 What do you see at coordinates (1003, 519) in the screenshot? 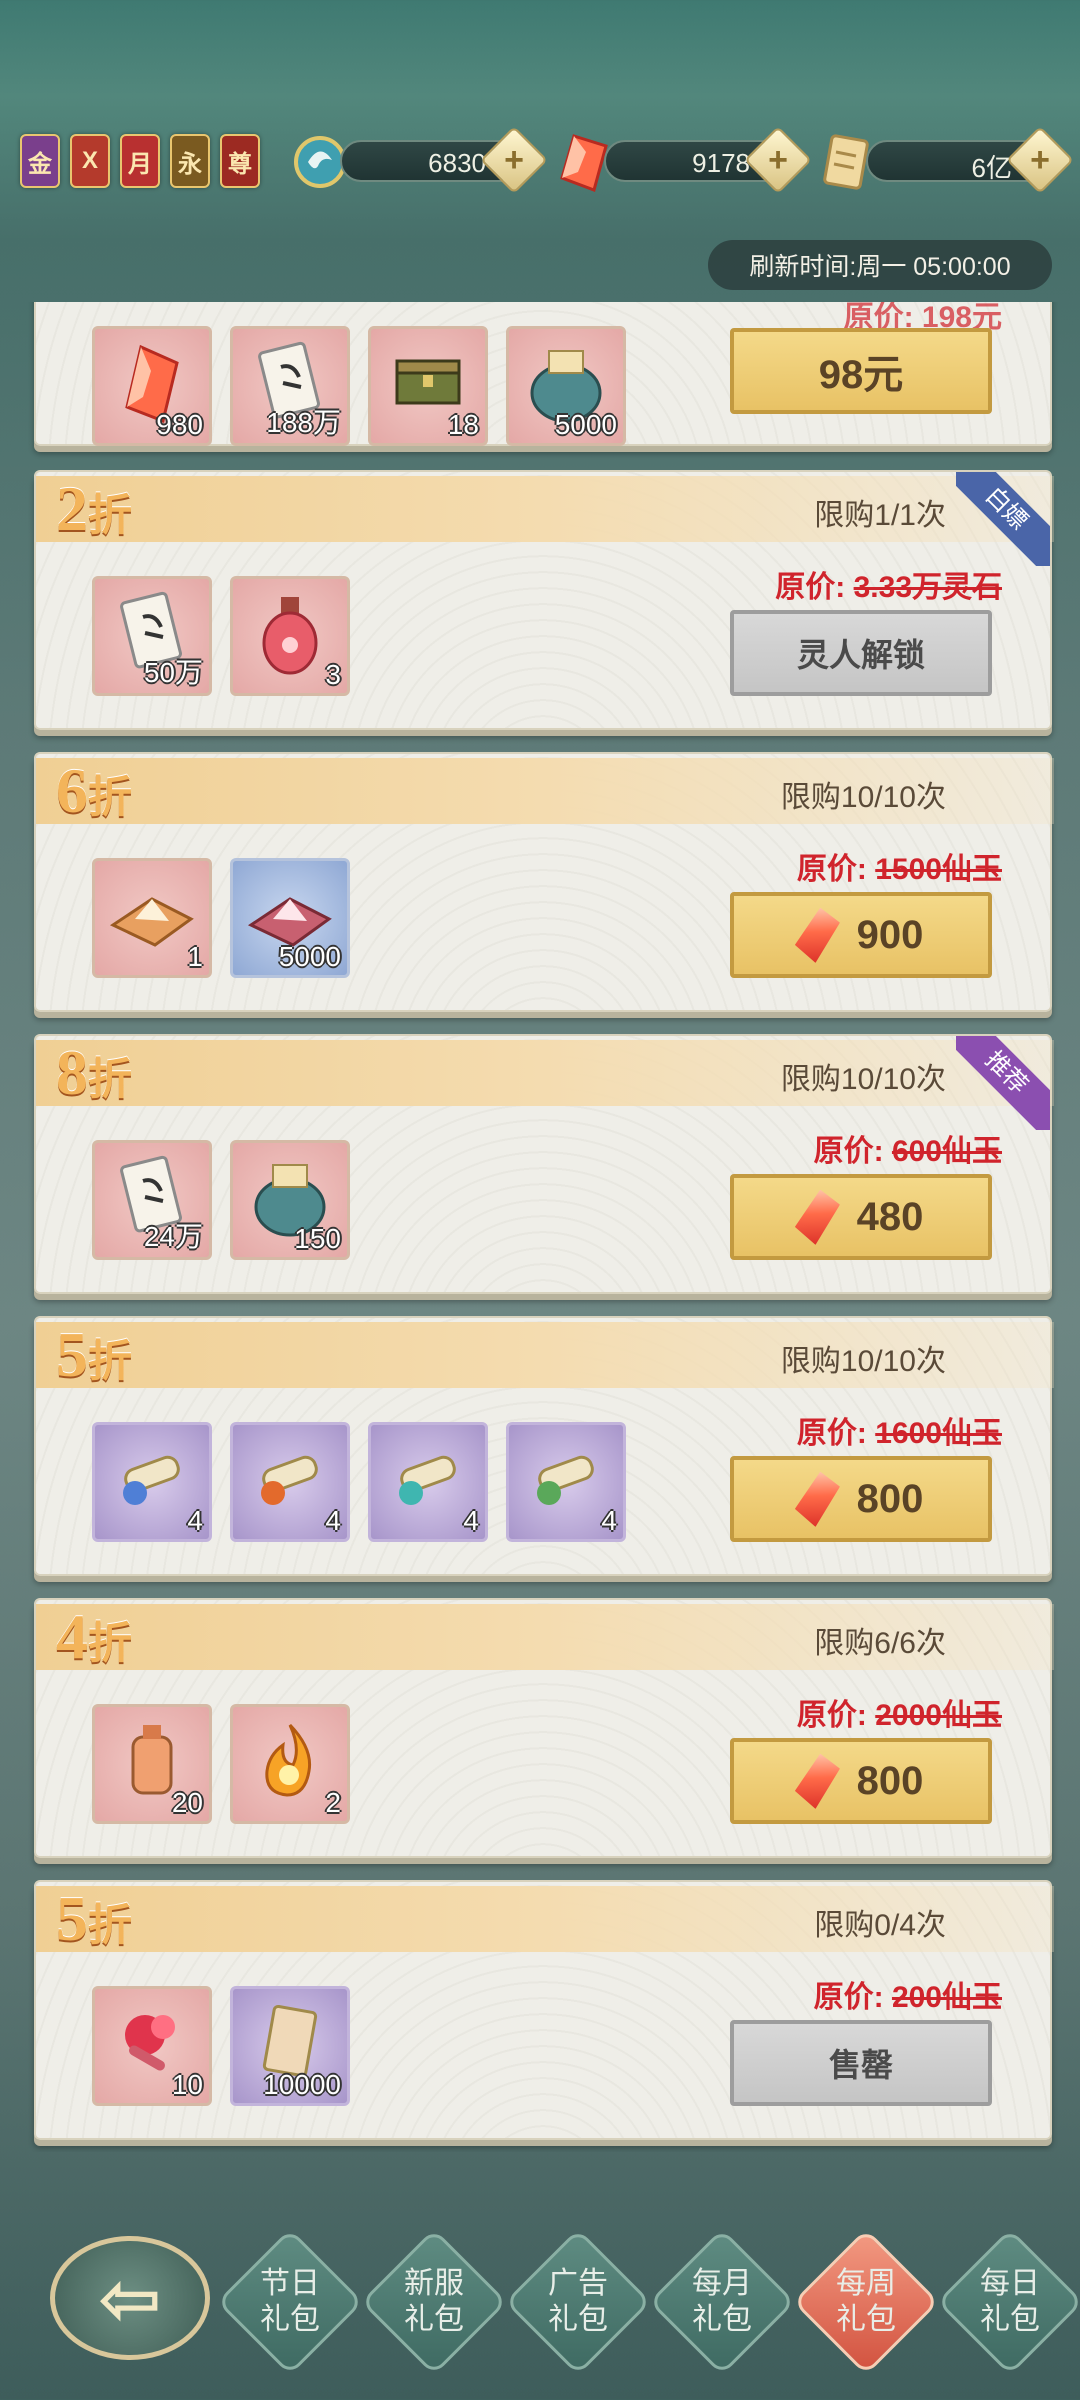
I see `corner-tag-label: 白嫖` at bounding box center [1003, 519].